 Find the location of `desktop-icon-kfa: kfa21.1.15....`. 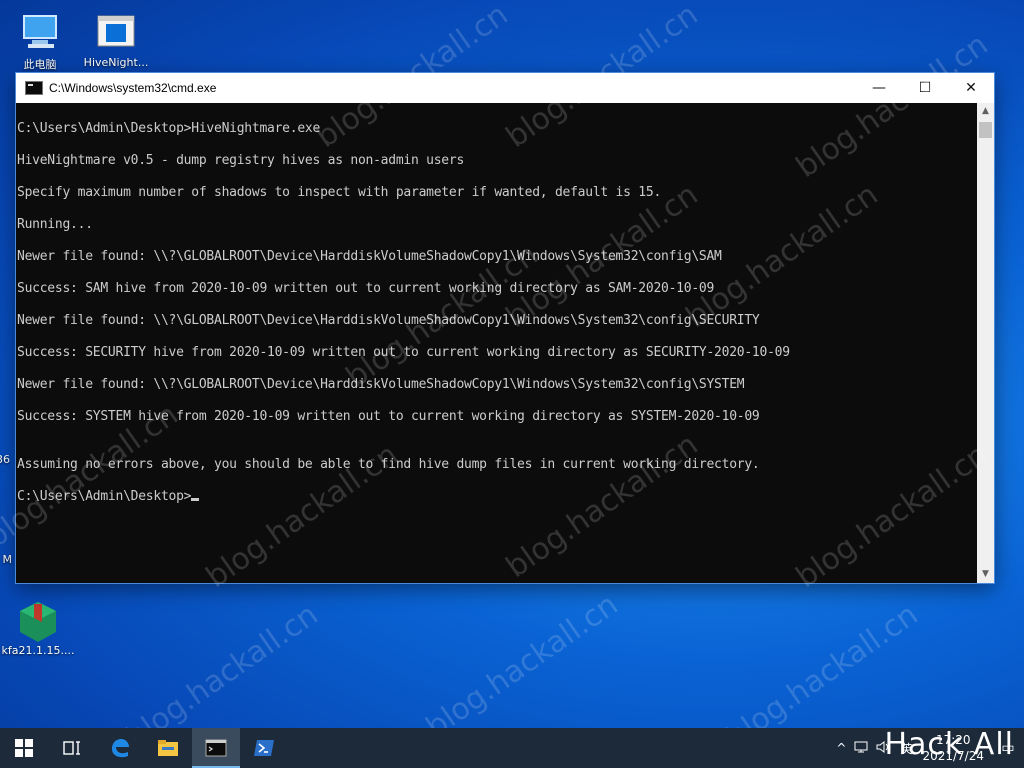

desktop-icon-kfa: kfa21.1.15.... is located at coordinates (38, 627).